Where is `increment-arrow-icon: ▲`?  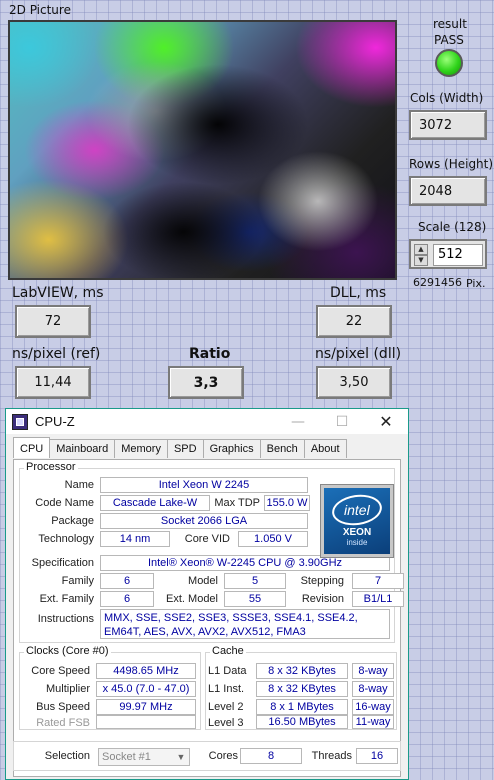
increment-arrow-icon: ▲ is located at coordinates (421, 249).